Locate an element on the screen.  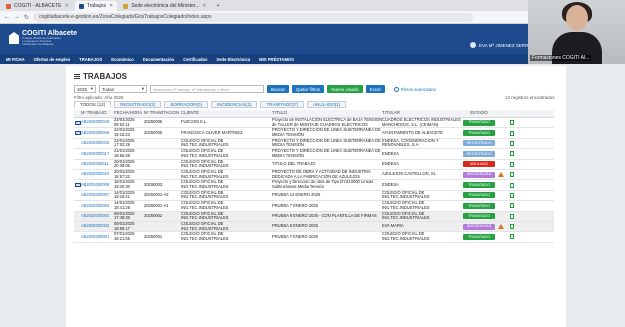
status-tab: REGISTRADO(2) is located at coordinates (138, 104).